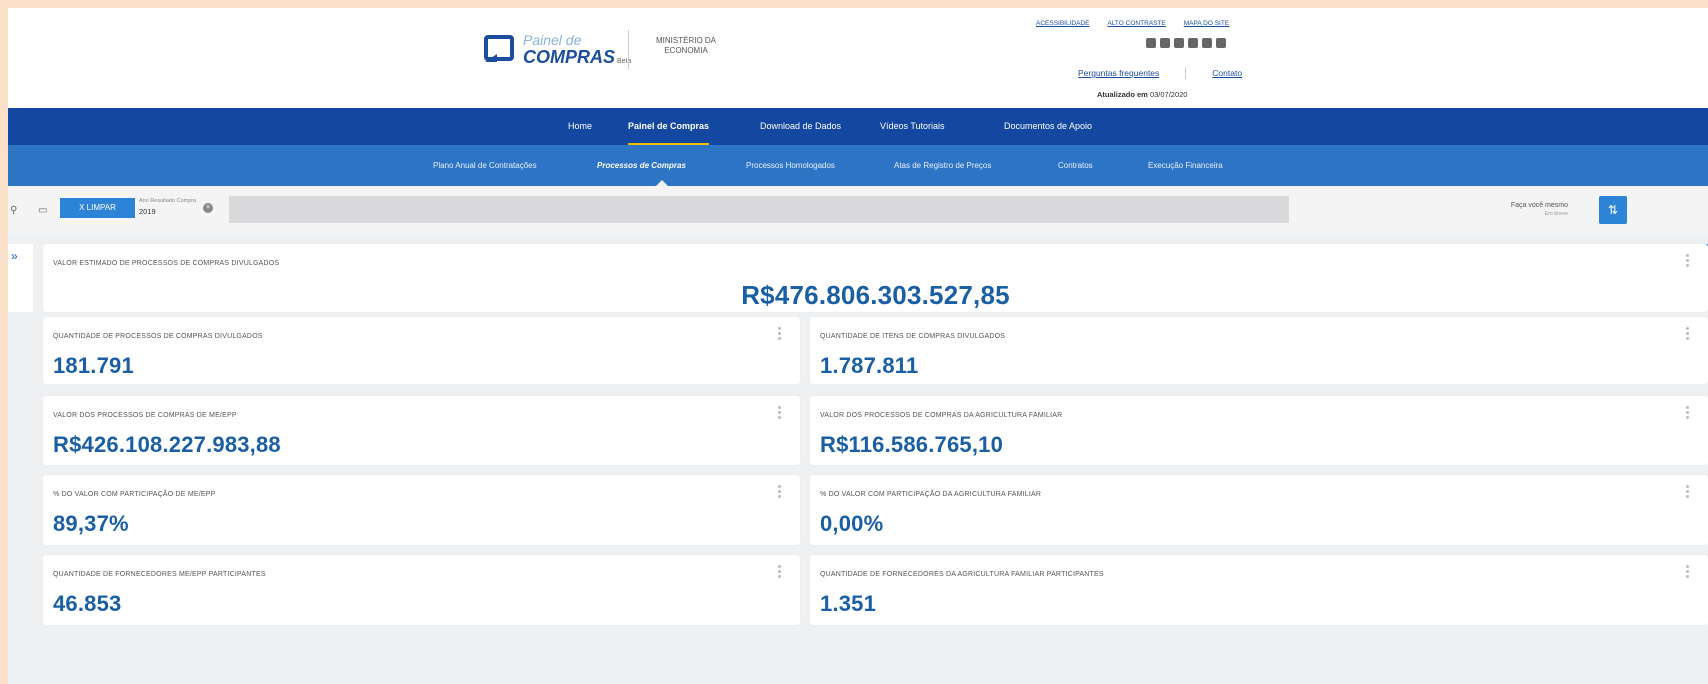 This screenshot has width=1708, height=684. What do you see at coordinates (790, 165) in the screenshot?
I see `sub-nav-processos-homologados: Processos Homologados` at bounding box center [790, 165].